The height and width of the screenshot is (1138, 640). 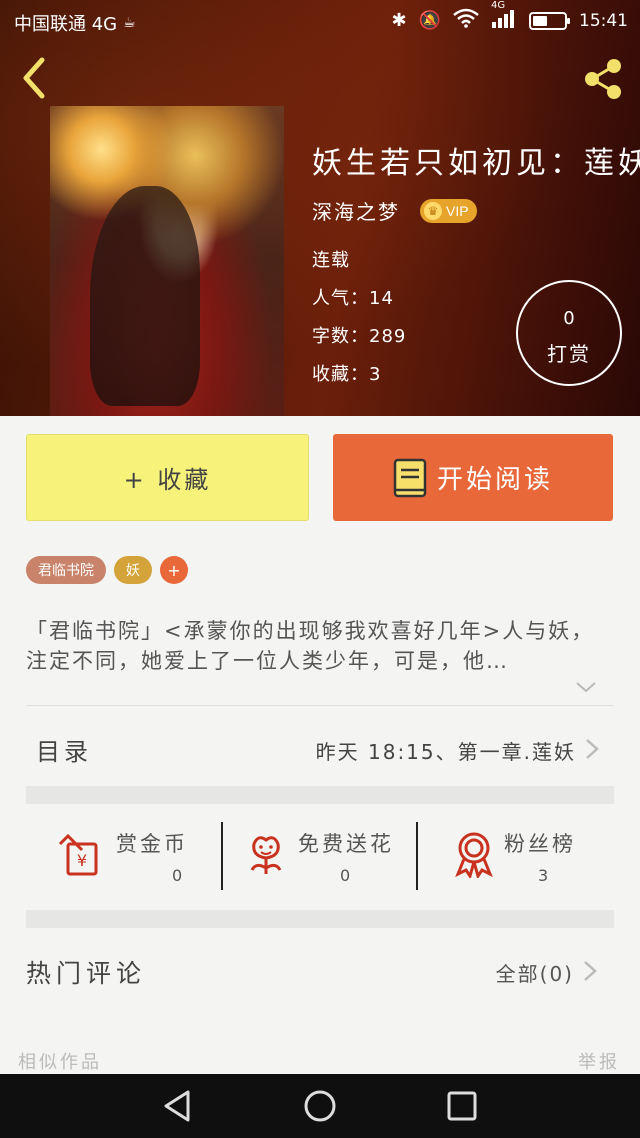 I want to click on cover-figure, so click(x=145, y=296).